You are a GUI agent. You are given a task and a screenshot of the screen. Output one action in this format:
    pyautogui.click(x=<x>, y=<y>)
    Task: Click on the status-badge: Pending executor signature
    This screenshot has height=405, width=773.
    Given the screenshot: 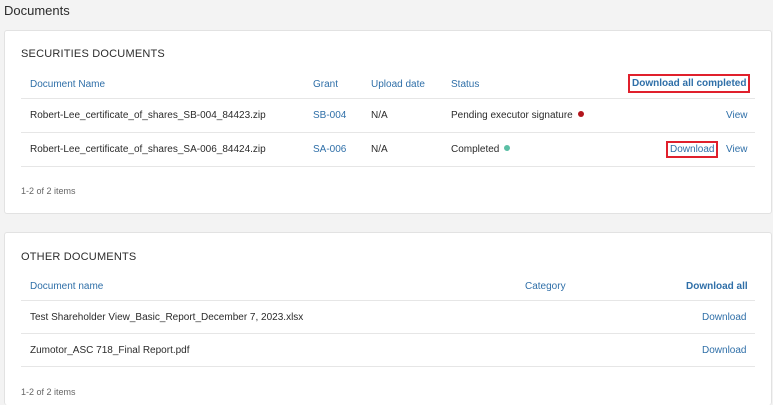 What is the action you would take?
    pyautogui.click(x=517, y=115)
    